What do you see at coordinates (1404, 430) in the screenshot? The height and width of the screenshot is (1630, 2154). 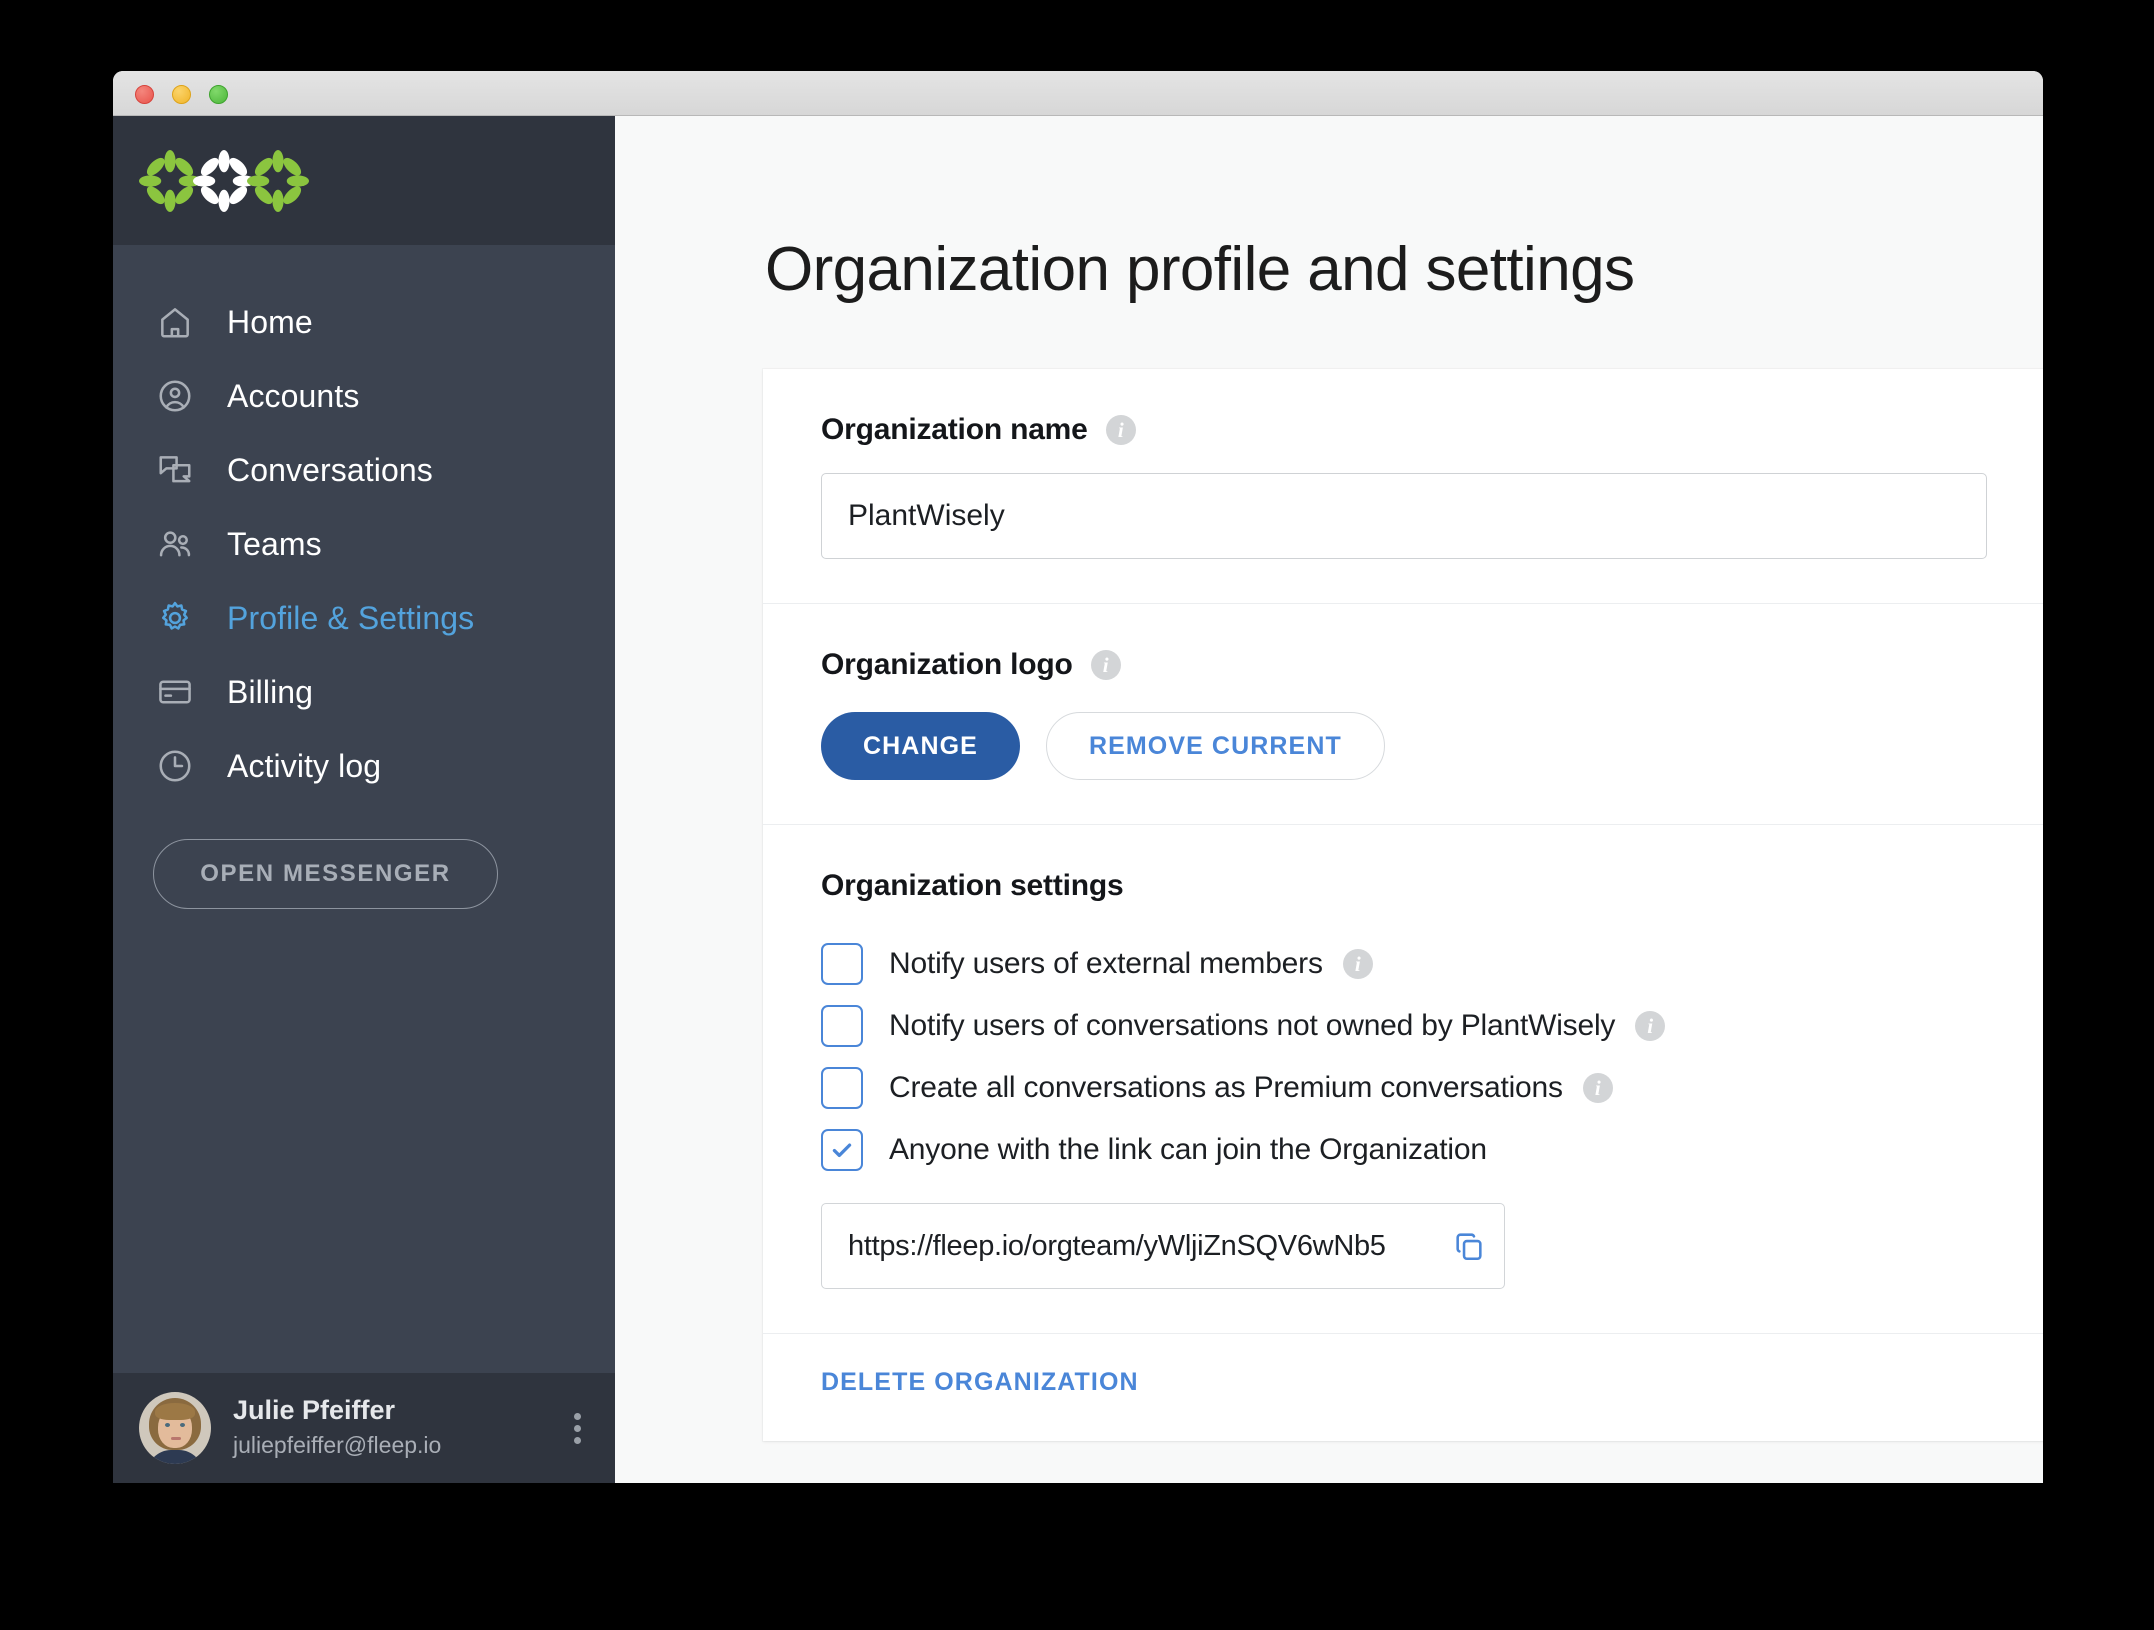 I see `organization-name-label-row: Organization name i` at bounding box center [1404, 430].